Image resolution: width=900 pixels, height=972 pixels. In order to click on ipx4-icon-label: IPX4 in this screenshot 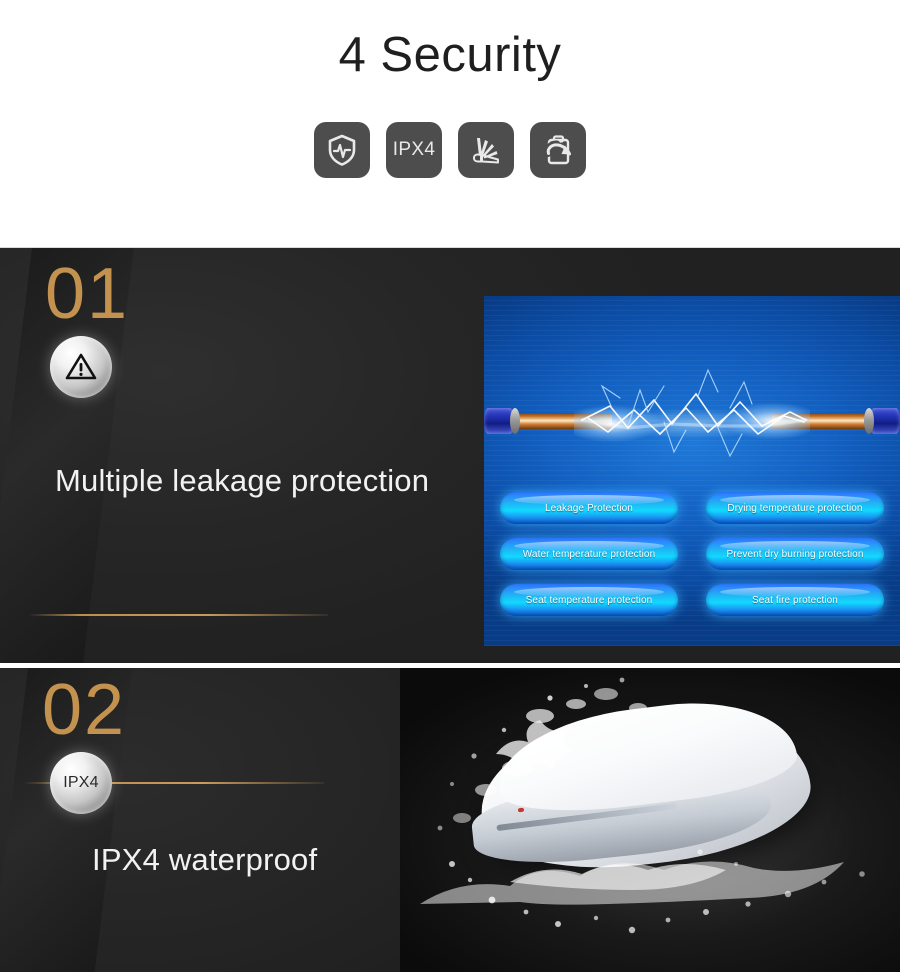, I will do `click(414, 149)`.